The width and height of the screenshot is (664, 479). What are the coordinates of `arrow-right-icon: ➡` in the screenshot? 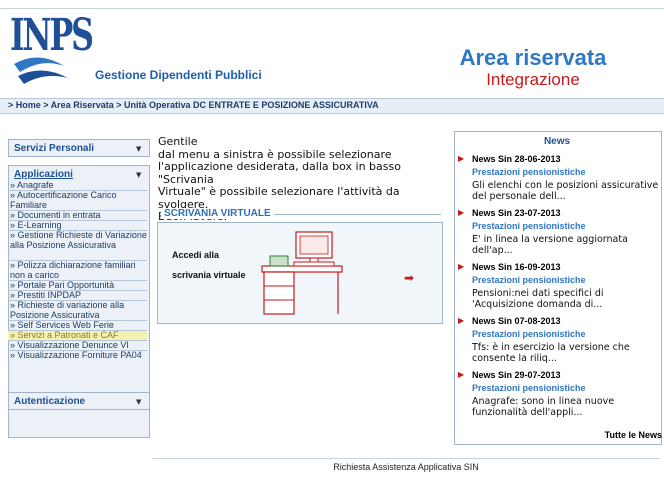 It's located at (409, 278).